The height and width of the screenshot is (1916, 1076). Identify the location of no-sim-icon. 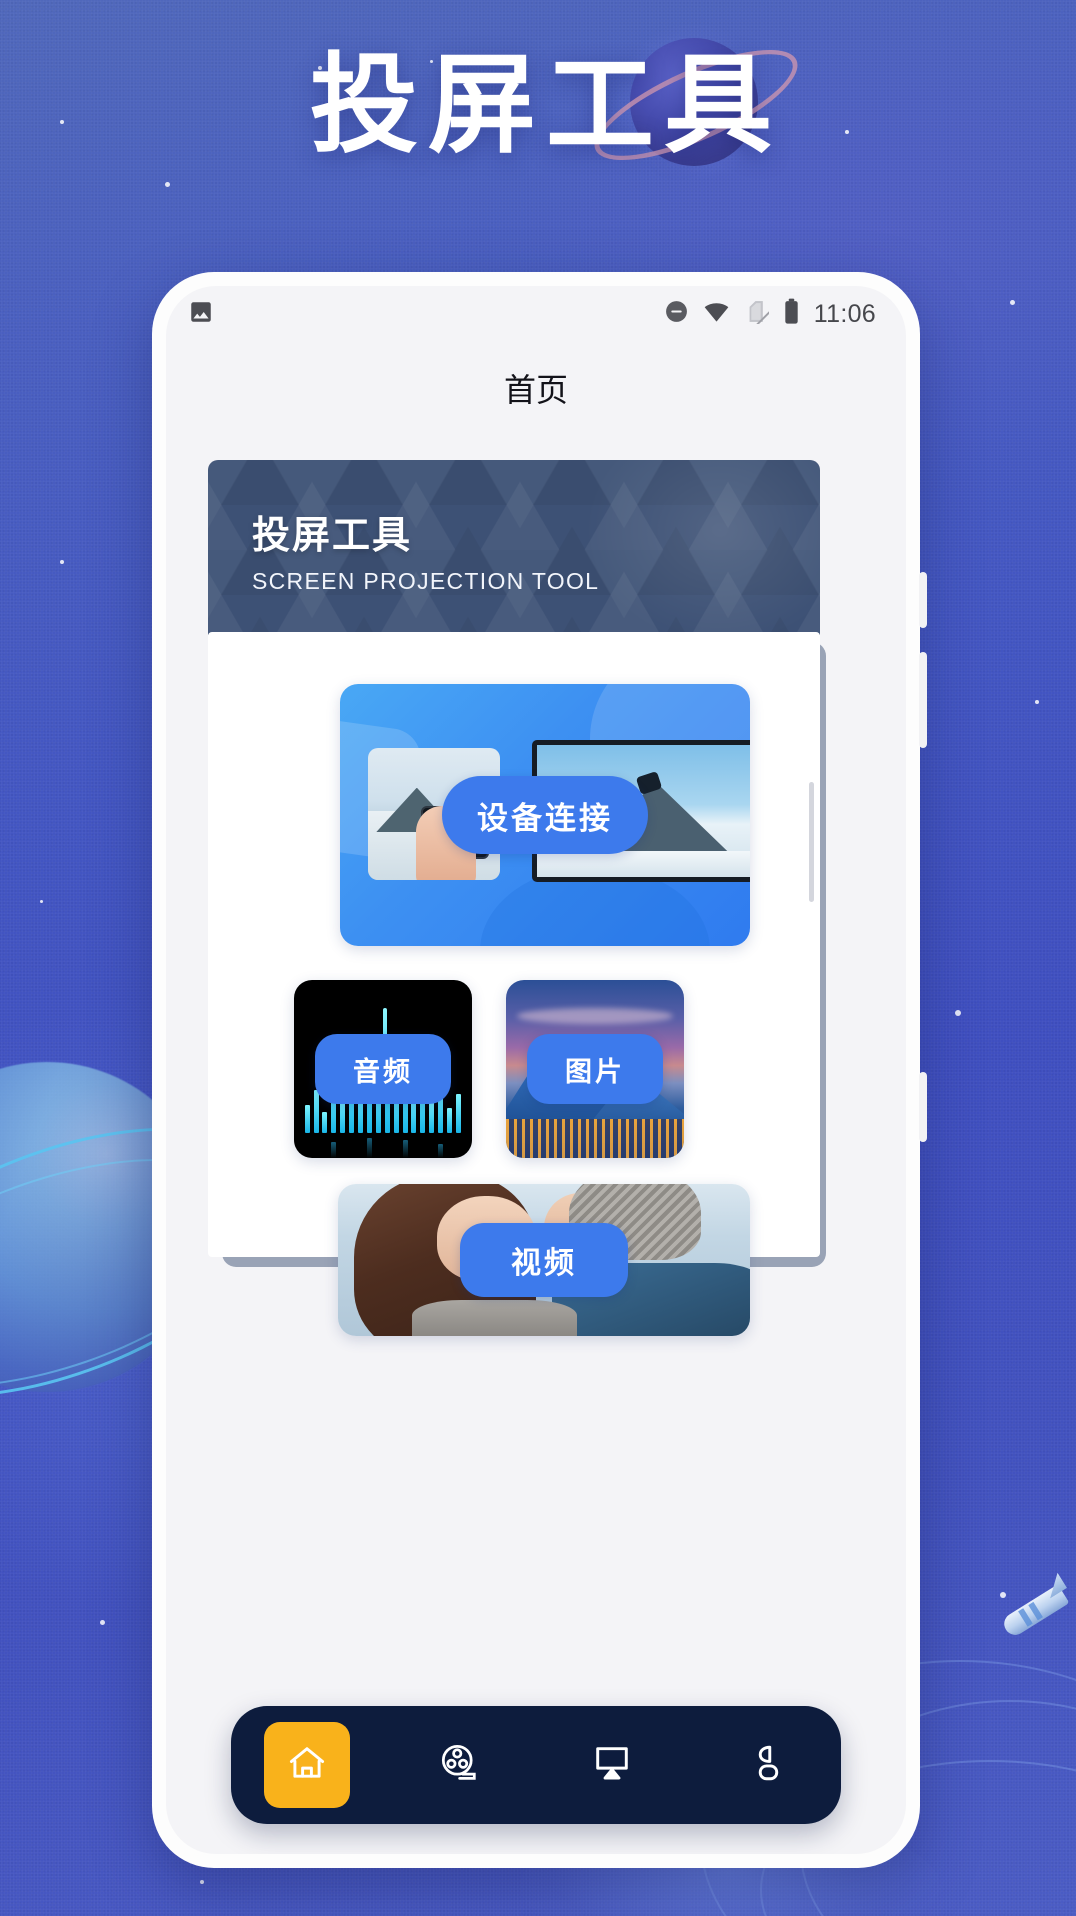
(758, 314).